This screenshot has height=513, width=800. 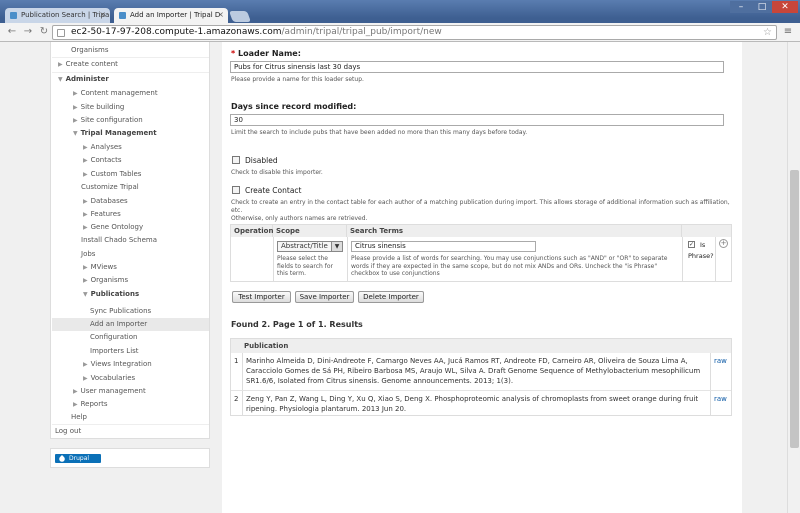 What do you see at coordinates (105, 201) in the screenshot?
I see `sidebar-item-databases: ▶ Databases` at bounding box center [105, 201].